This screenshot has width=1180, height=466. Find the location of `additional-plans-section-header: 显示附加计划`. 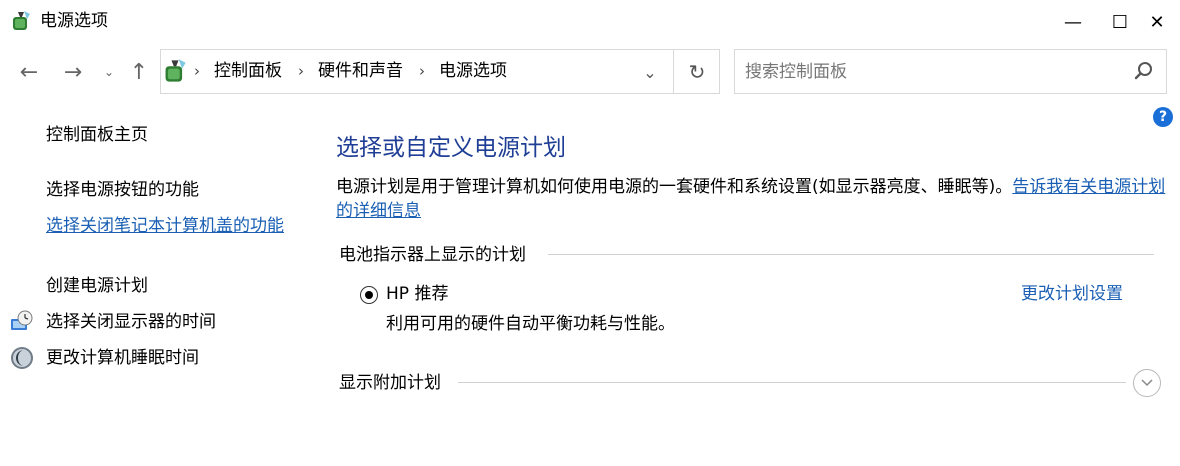

additional-plans-section-header: 显示附加计划 is located at coordinates (390, 383).